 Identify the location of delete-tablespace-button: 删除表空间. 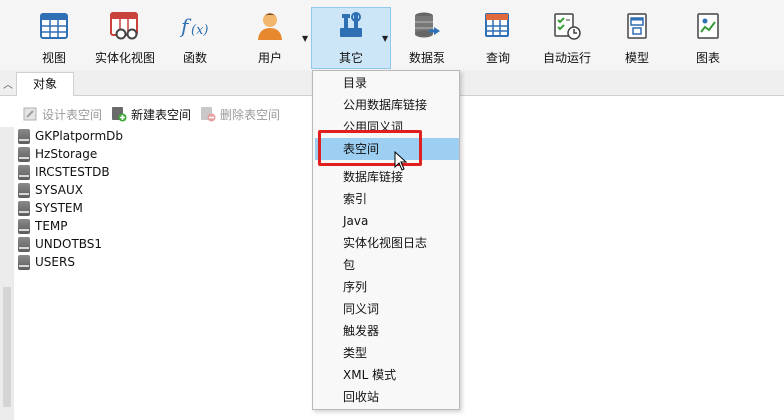
(240, 114).